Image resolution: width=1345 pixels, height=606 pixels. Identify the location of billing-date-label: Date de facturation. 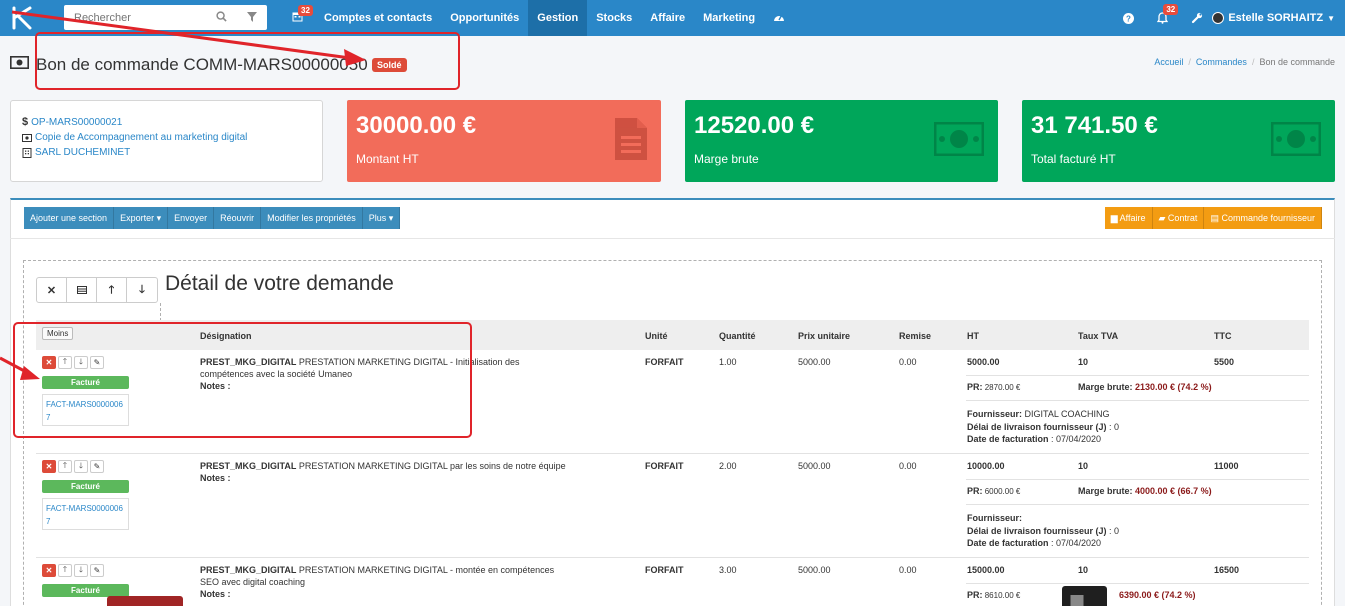
(1008, 439).